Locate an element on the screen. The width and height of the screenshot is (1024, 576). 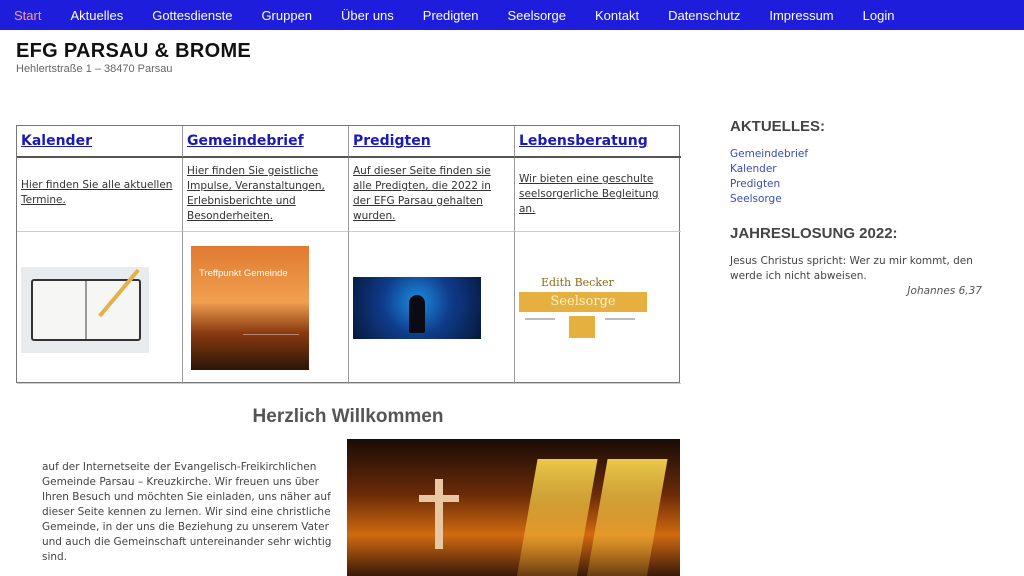
lebensberatung-heading-link: Lebensberatung is located at coordinates (598, 139).